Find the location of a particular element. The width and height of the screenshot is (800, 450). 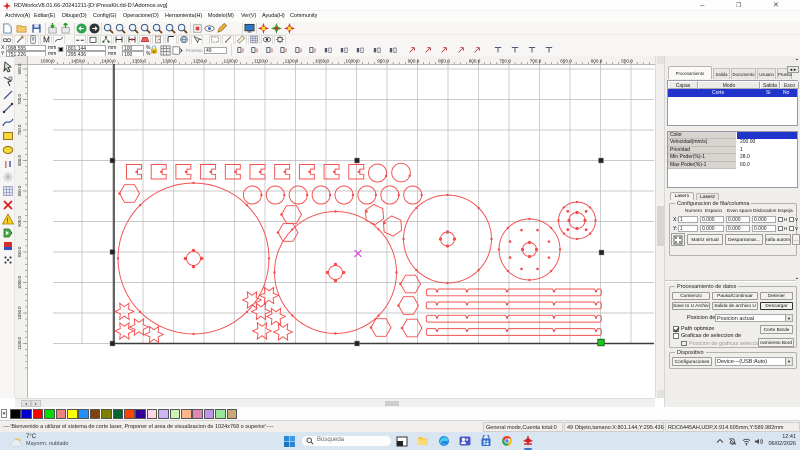

svg-text: 550.0 is located at coordinates (627, 61).